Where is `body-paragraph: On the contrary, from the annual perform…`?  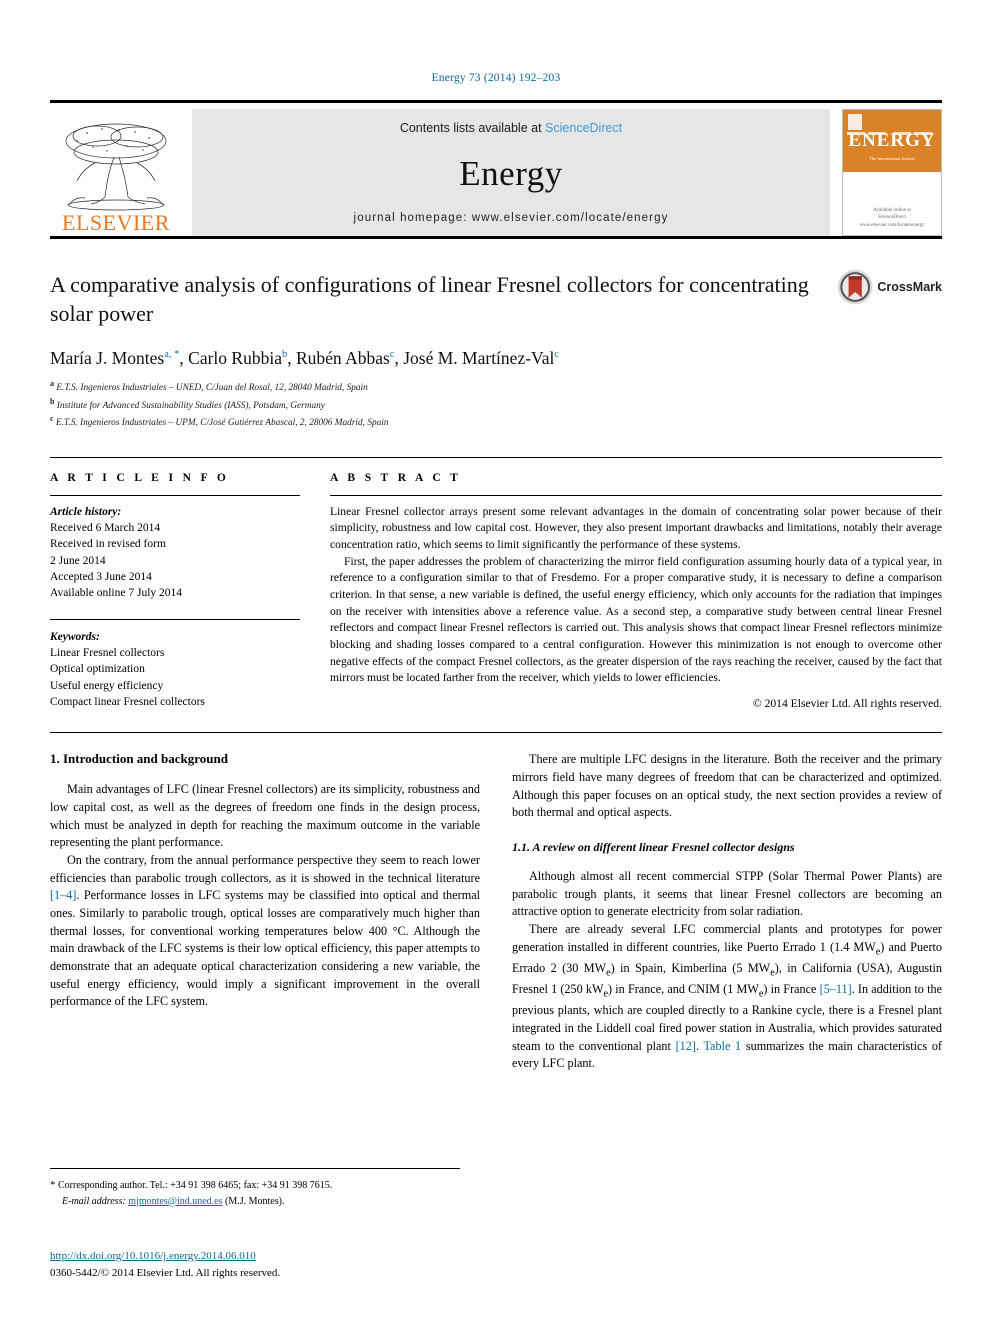 body-paragraph: On the contrary, from the annual perform… is located at coordinates (265, 931).